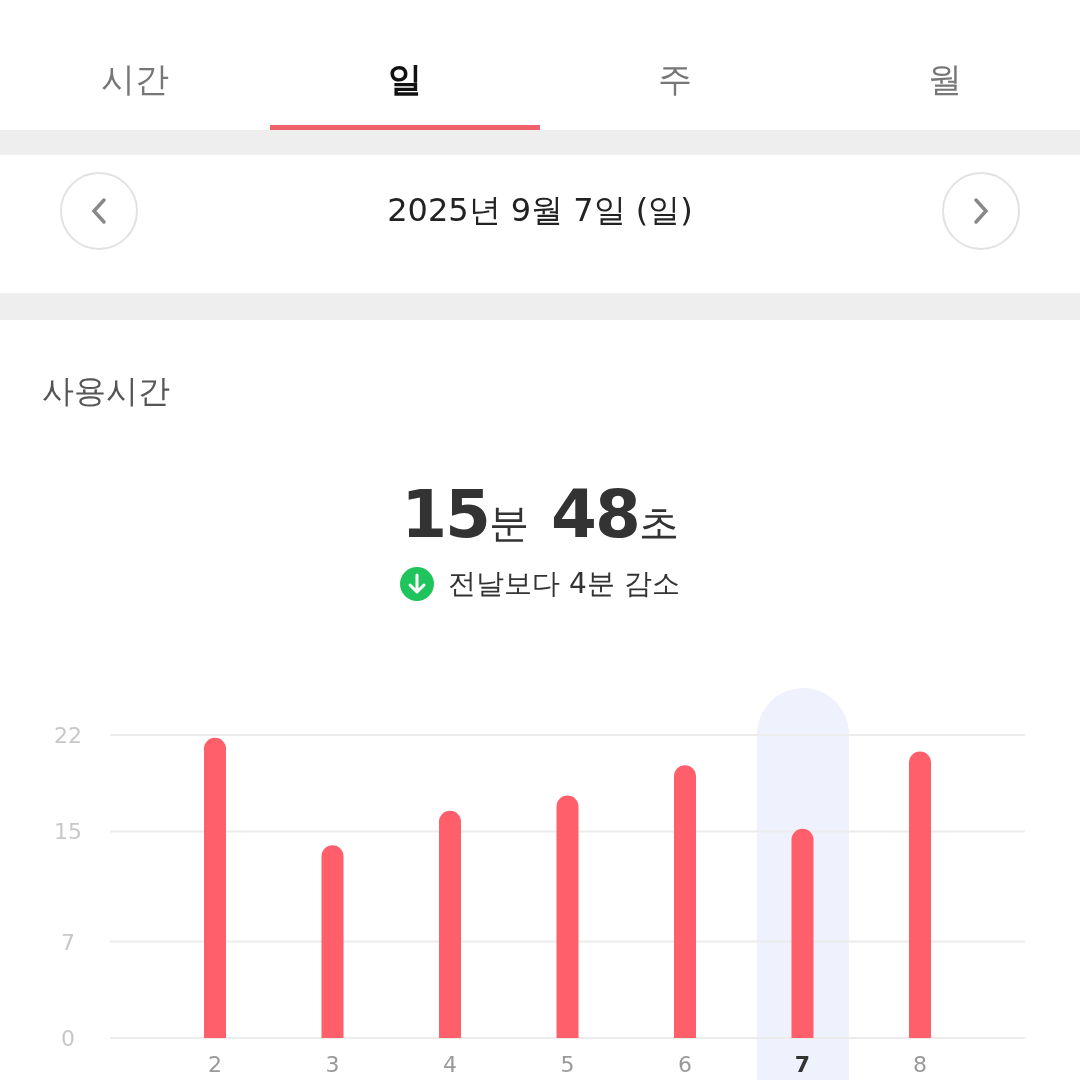 This screenshot has height=1080, width=1080. I want to click on tab: 시간, so click(135, 65).